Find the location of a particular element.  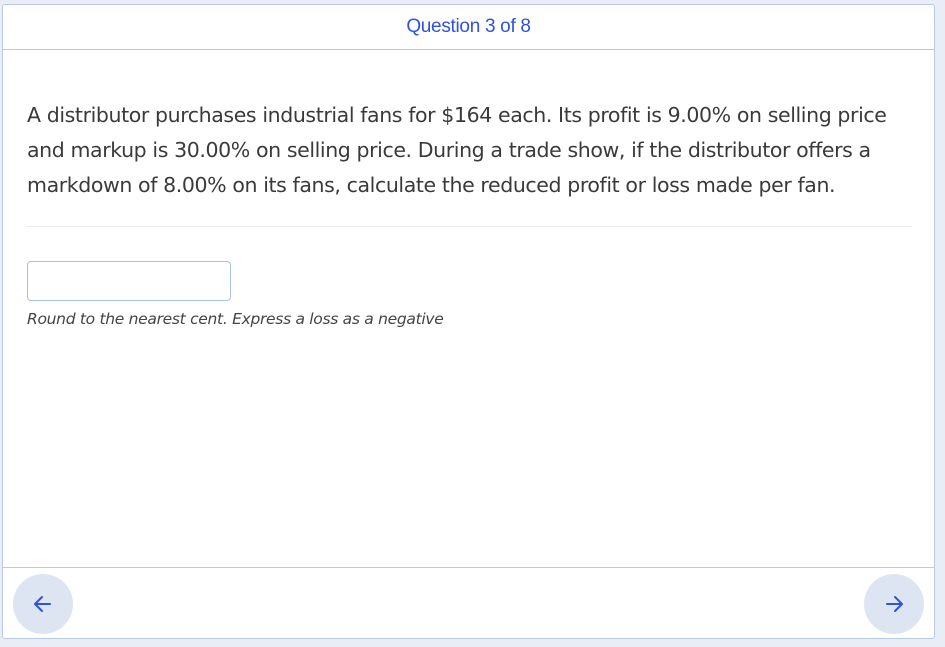

previous-question-button is located at coordinates (43, 604).